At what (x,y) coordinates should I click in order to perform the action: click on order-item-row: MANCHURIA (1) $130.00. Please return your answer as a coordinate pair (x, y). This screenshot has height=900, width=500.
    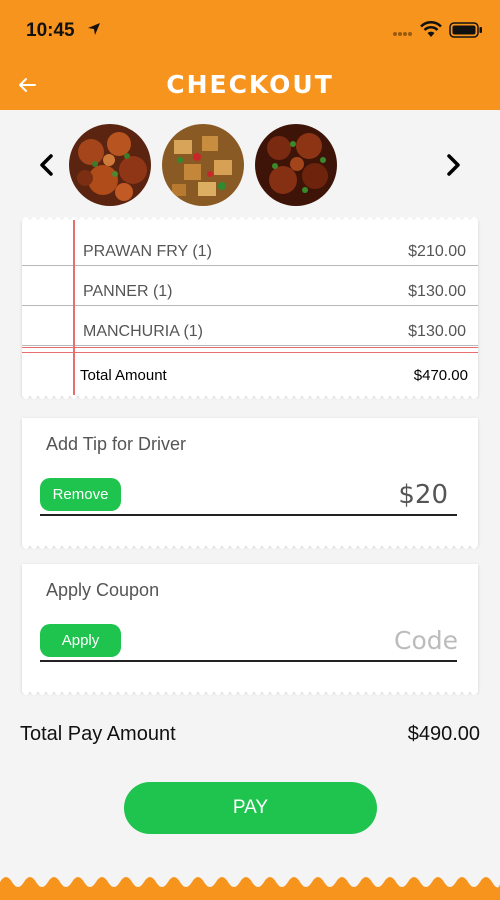
    Looking at the image, I should click on (250, 326).